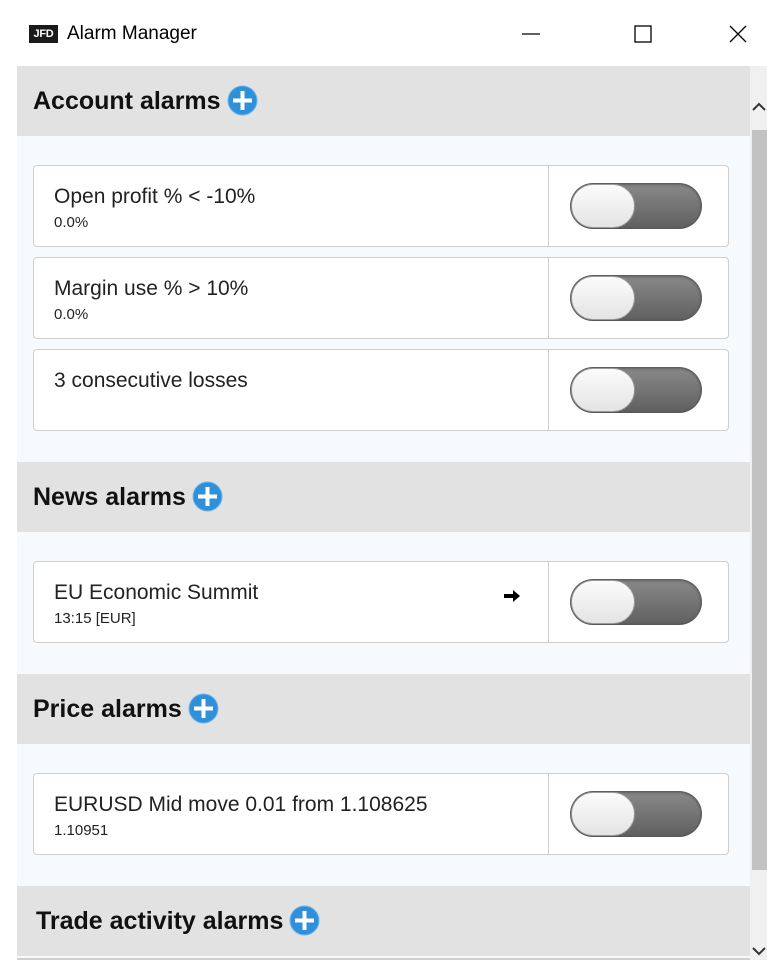 The width and height of the screenshot is (767, 972). Describe the element at coordinates (291, 390) in the screenshot. I see `alarm-info: 3 consecutive losses` at that location.